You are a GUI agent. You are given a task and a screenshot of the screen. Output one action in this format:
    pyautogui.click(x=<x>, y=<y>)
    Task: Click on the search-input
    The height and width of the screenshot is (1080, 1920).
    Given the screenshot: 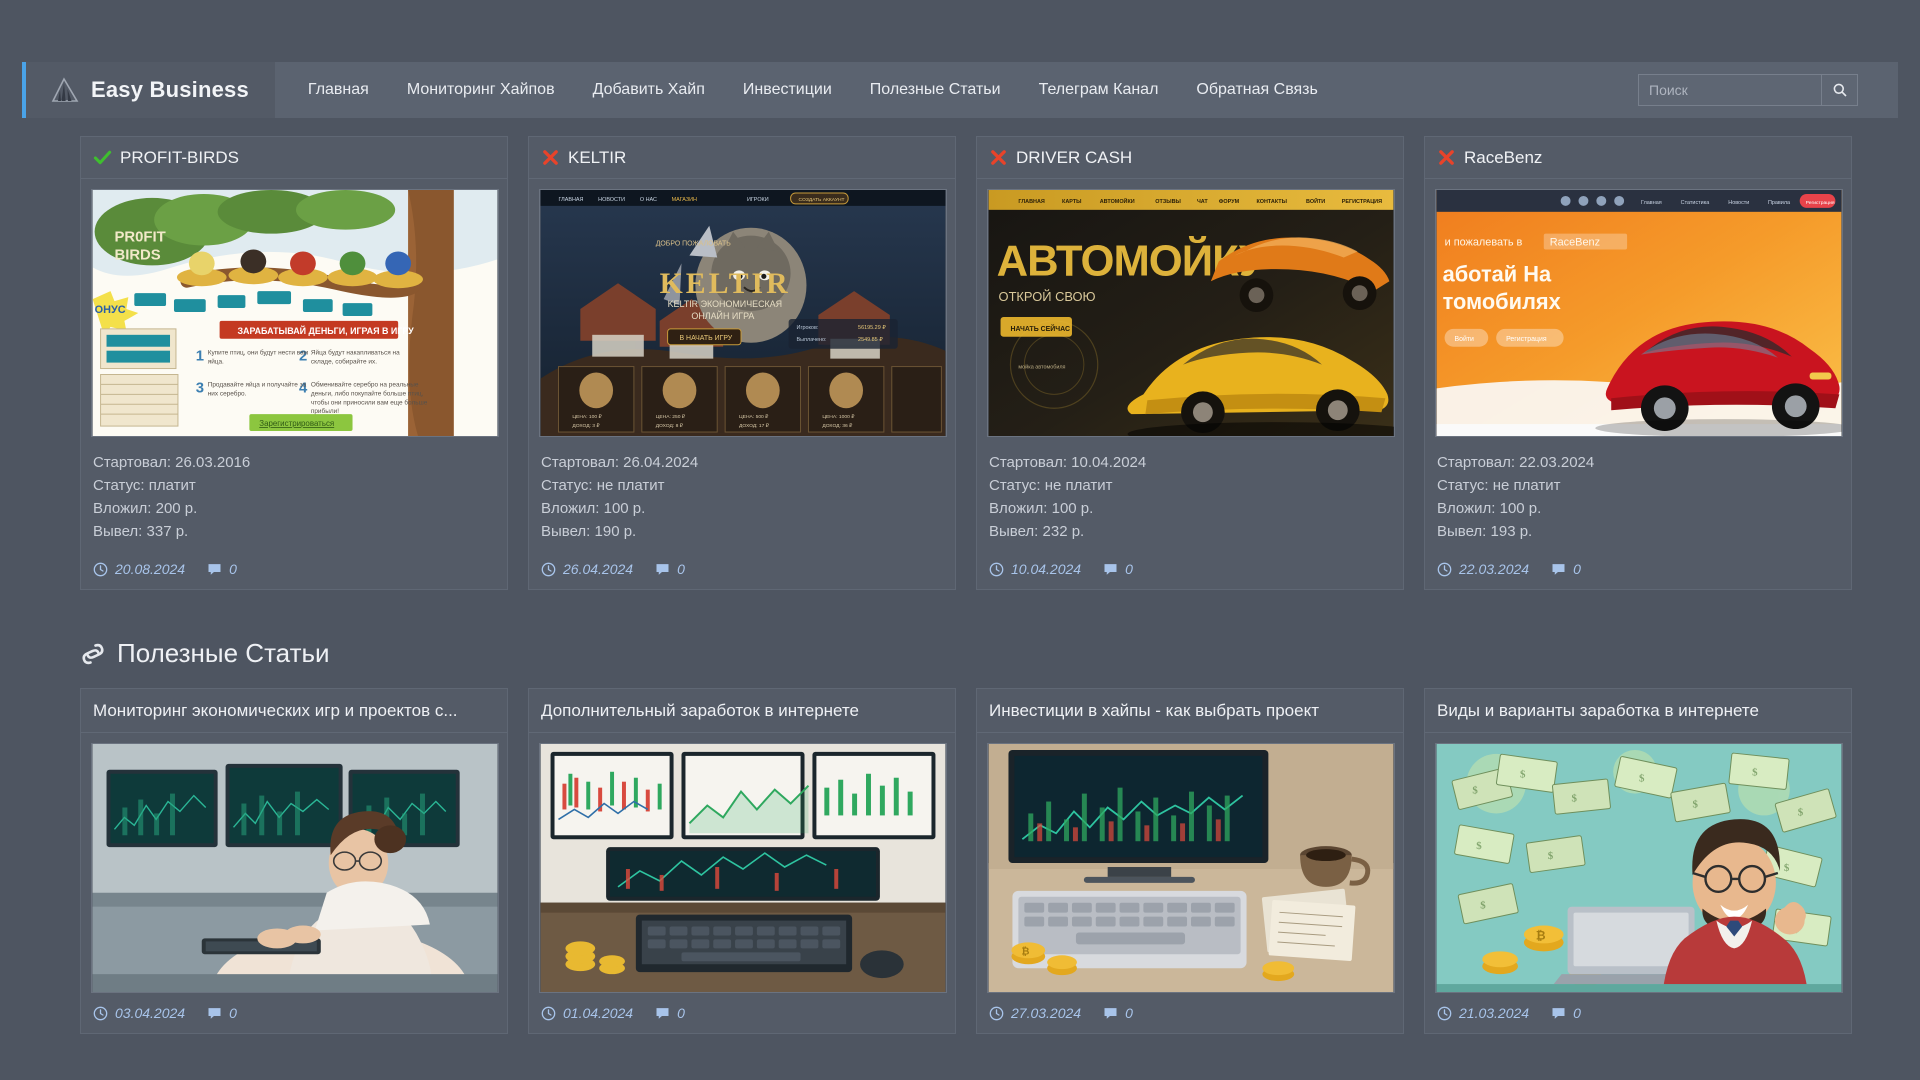 What is the action you would take?
    pyautogui.click(x=1730, y=90)
    